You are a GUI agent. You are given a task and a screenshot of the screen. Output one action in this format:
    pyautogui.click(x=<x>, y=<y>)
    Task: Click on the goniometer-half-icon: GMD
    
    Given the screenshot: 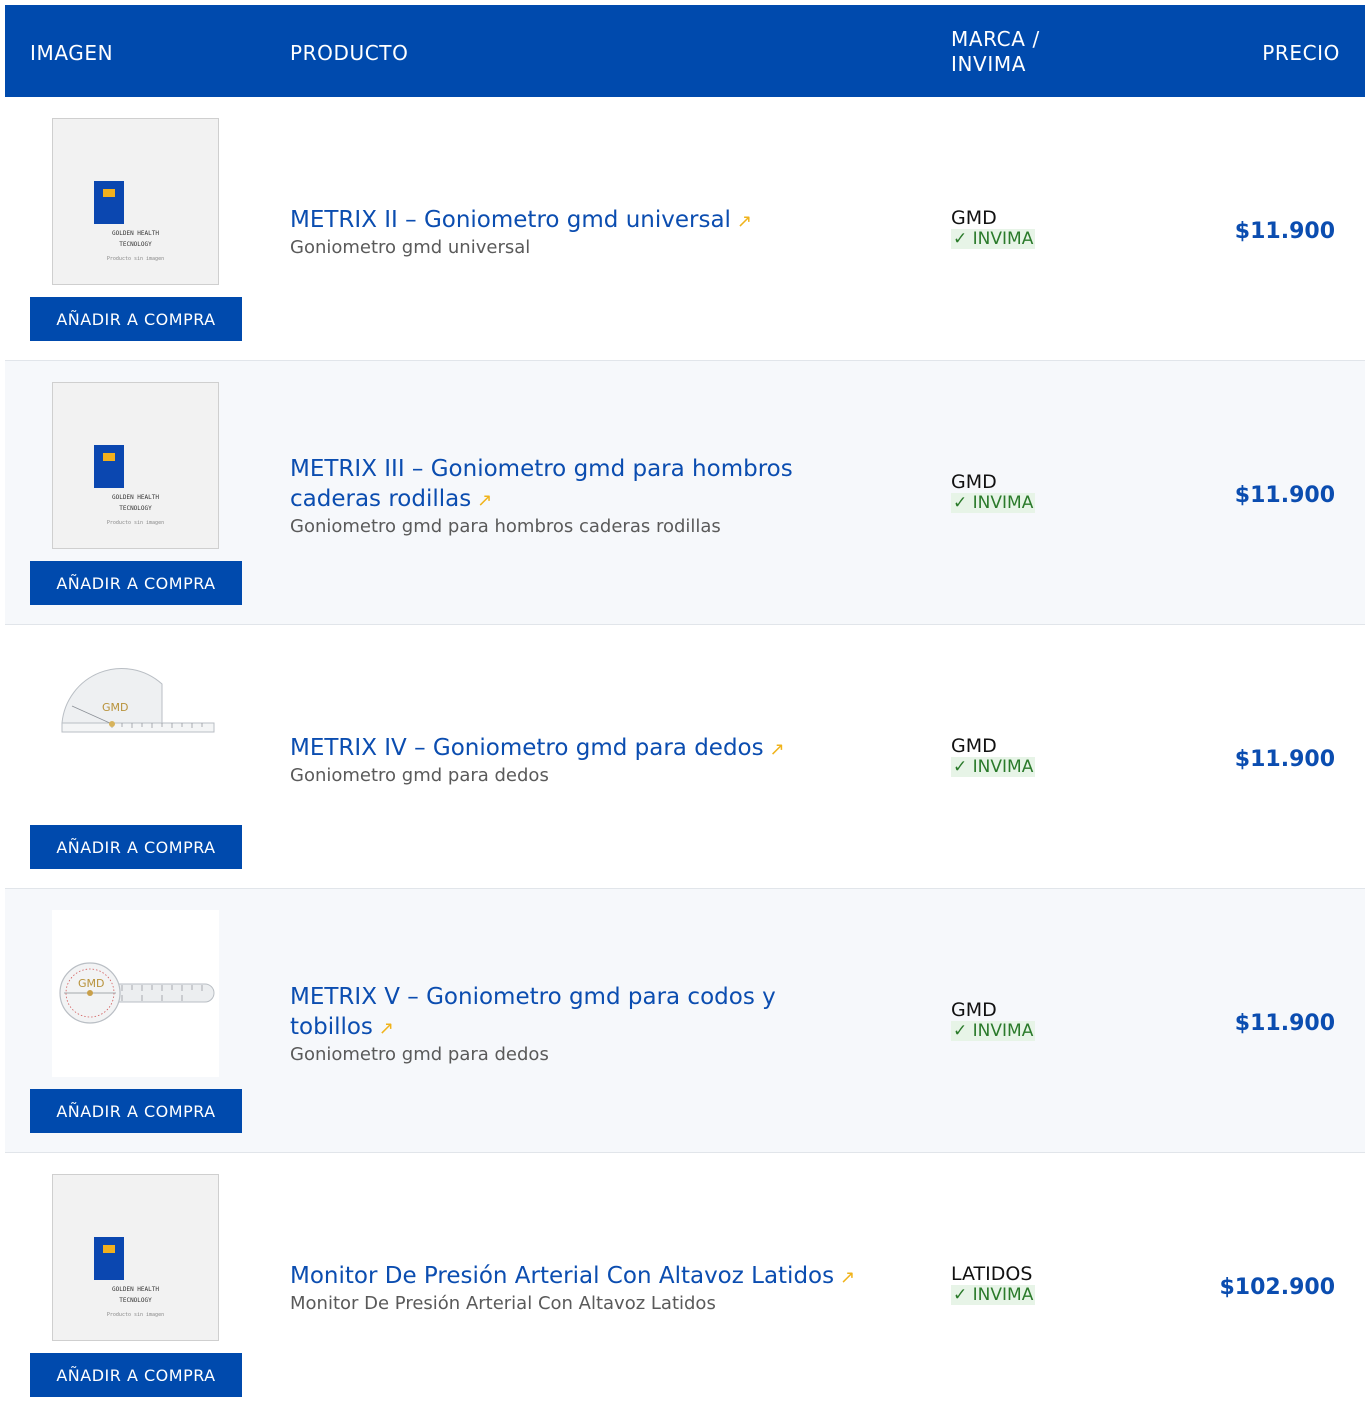 What is the action you would take?
    pyautogui.click(x=138, y=700)
    